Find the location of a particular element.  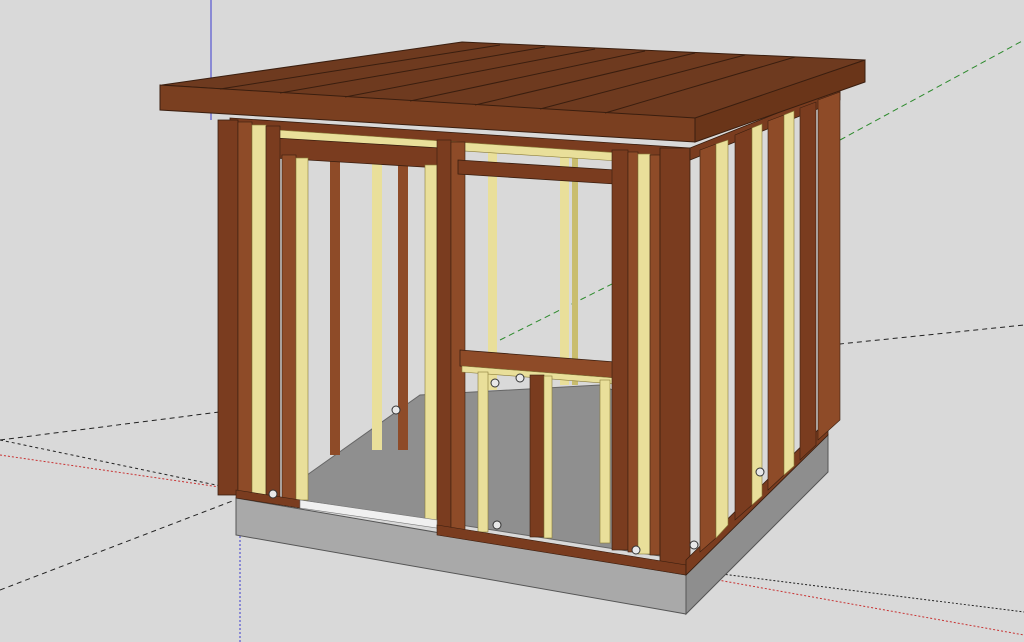

door-jamb-left is located at coordinates (289, 327).